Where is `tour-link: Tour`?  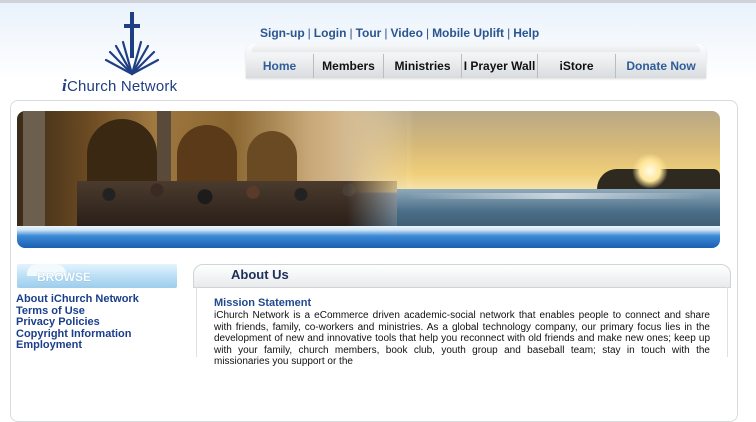
tour-link: Tour is located at coordinates (369, 33).